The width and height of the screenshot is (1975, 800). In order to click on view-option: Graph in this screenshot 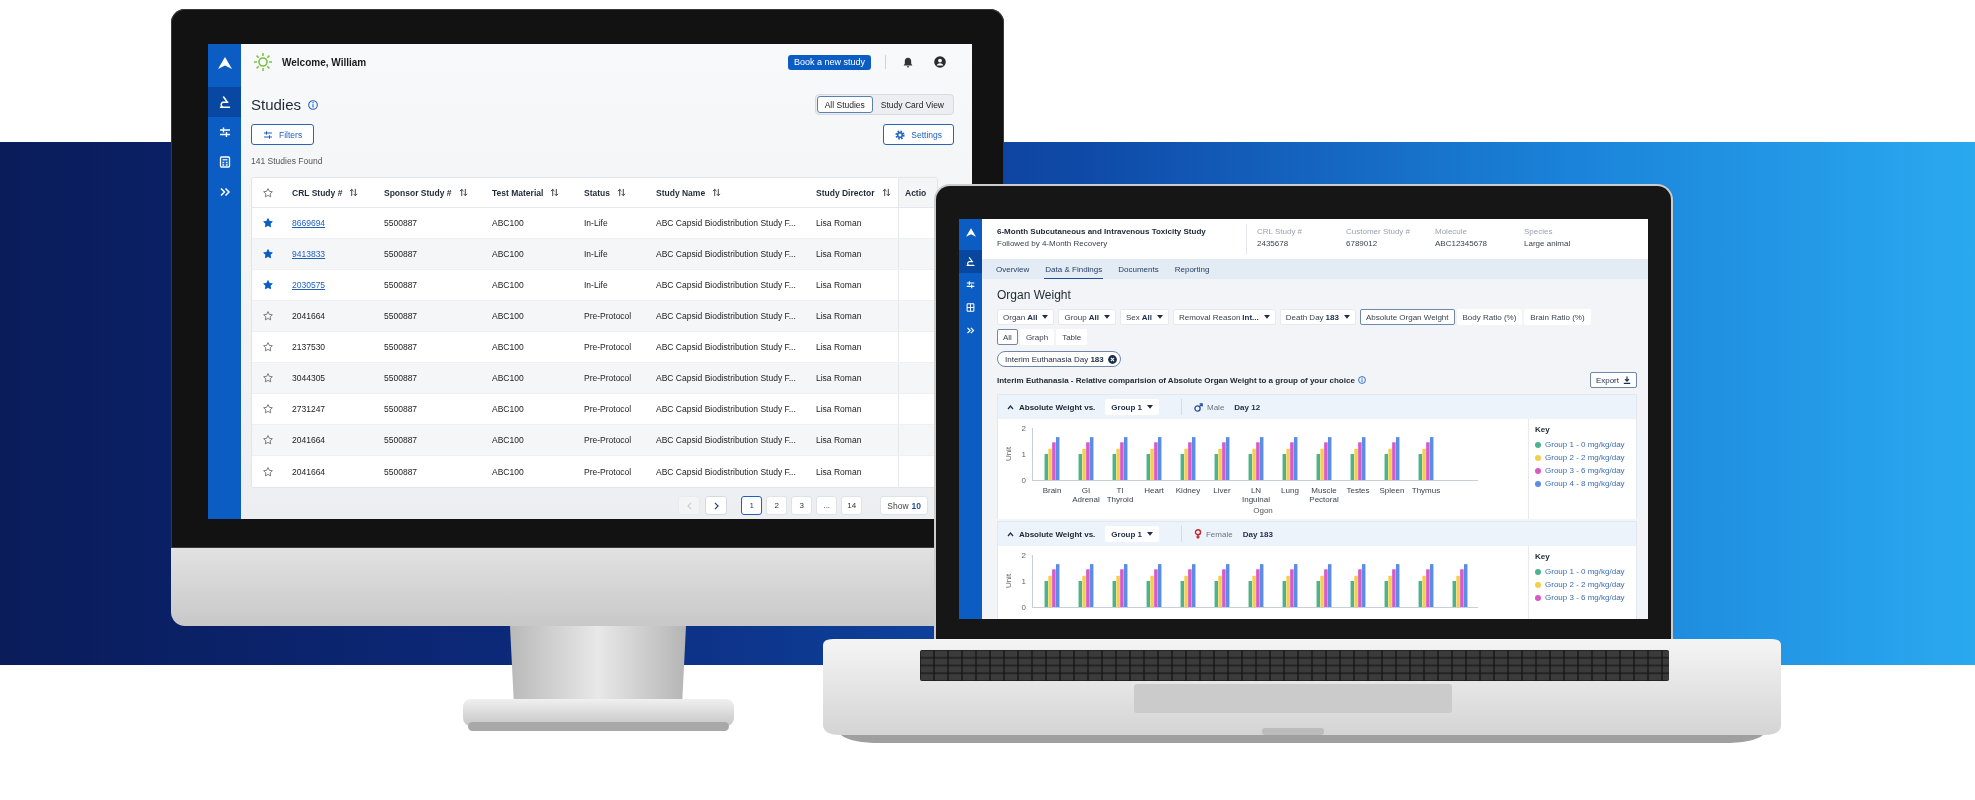, I will do `click(1037, 337)`.